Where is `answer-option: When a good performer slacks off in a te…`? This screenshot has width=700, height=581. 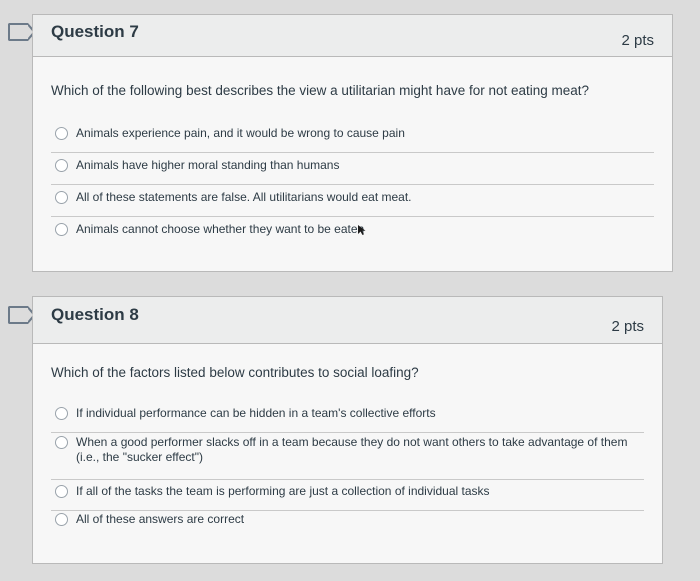 answer-option: When a good performer slacks off in a te… is located at coordinates (347, 457).